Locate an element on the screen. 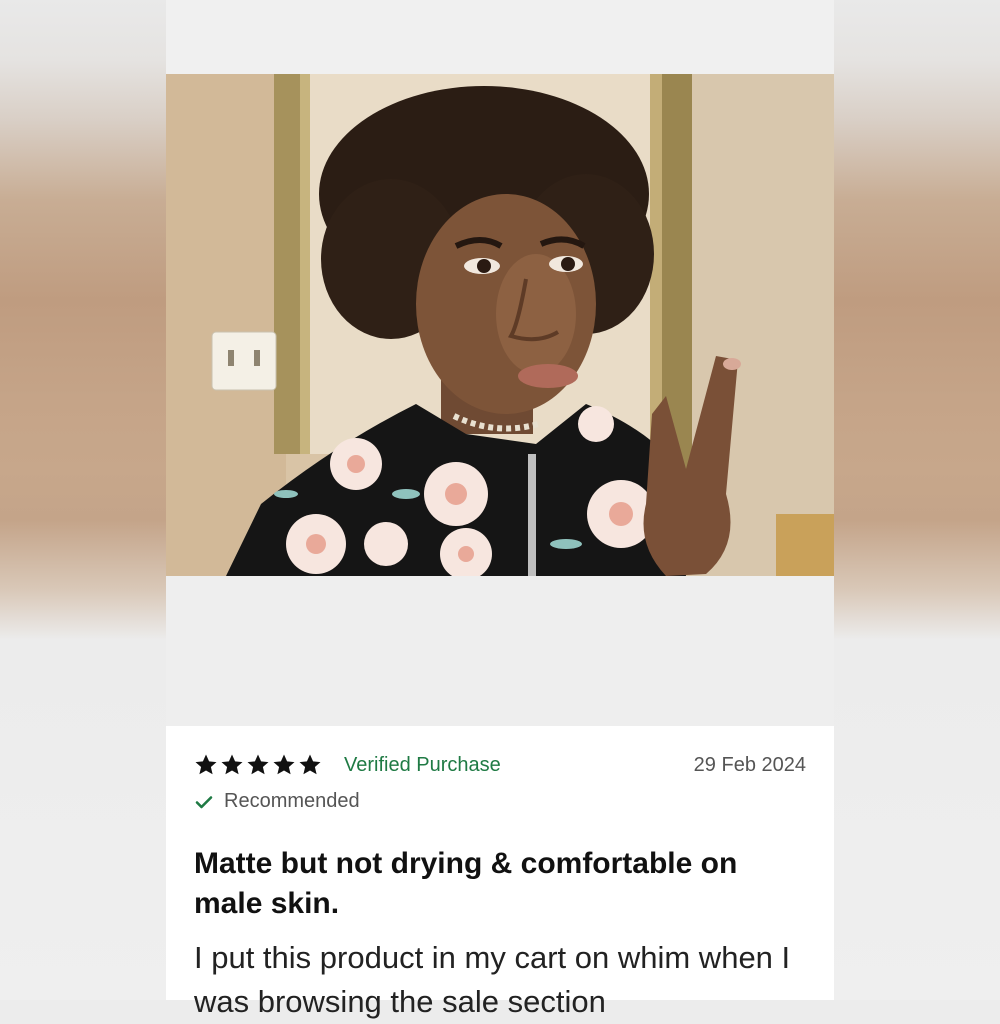  verified-purchase-label: Verified Purchase is located at coordinates (422, 764).